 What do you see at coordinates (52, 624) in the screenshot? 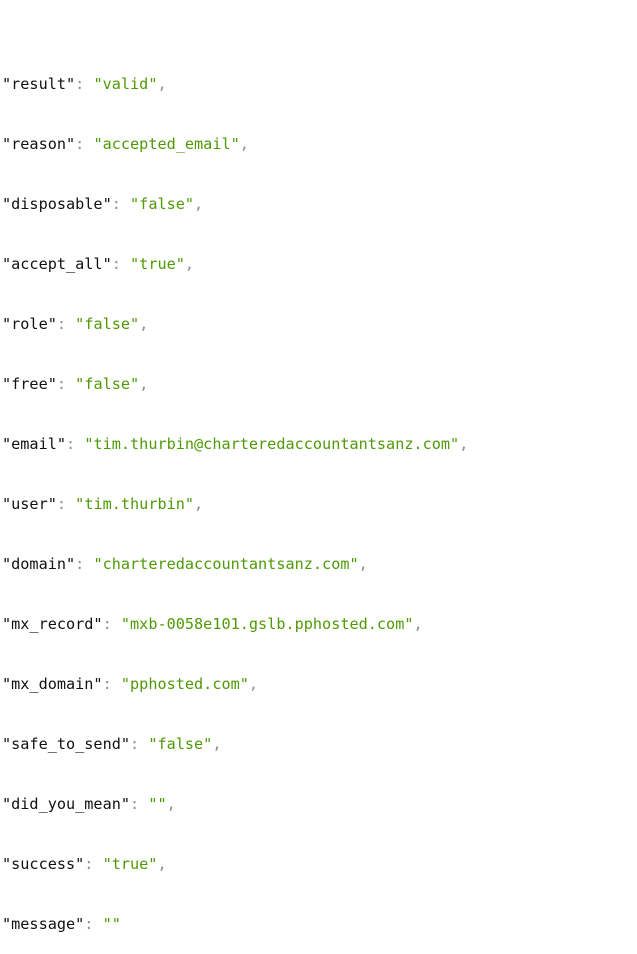
I see `json-key: "mx_record"` at bounding box center [52, 624].